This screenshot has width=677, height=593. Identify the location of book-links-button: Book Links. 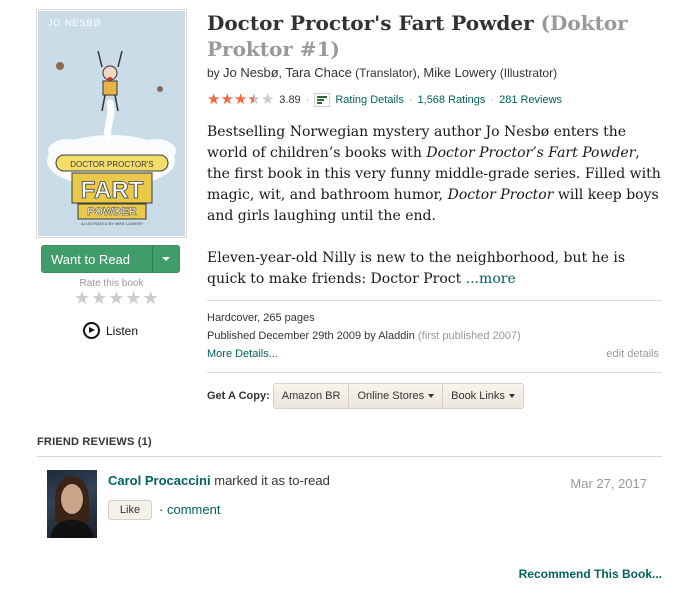
(483, 396).